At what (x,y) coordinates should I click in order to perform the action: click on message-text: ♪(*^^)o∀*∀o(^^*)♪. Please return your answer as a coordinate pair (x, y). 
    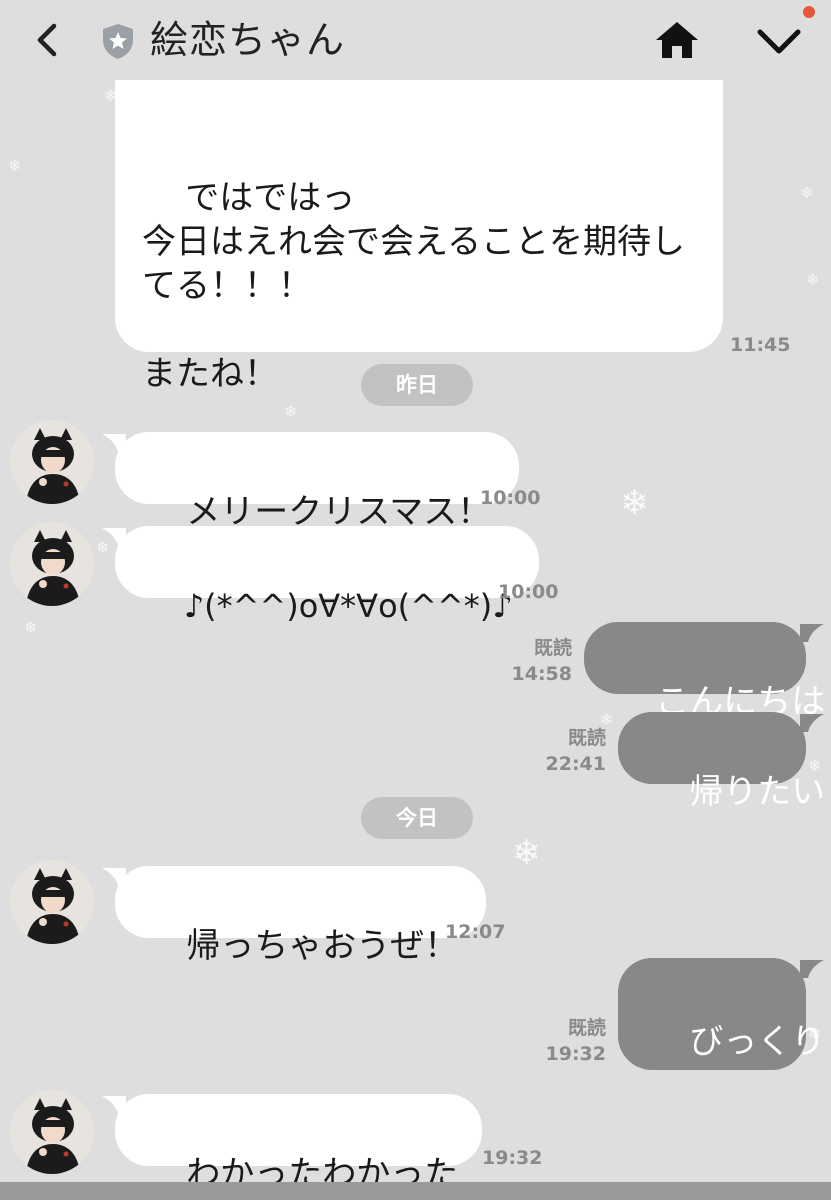
    Looking at the image, I should click on (348, 606).